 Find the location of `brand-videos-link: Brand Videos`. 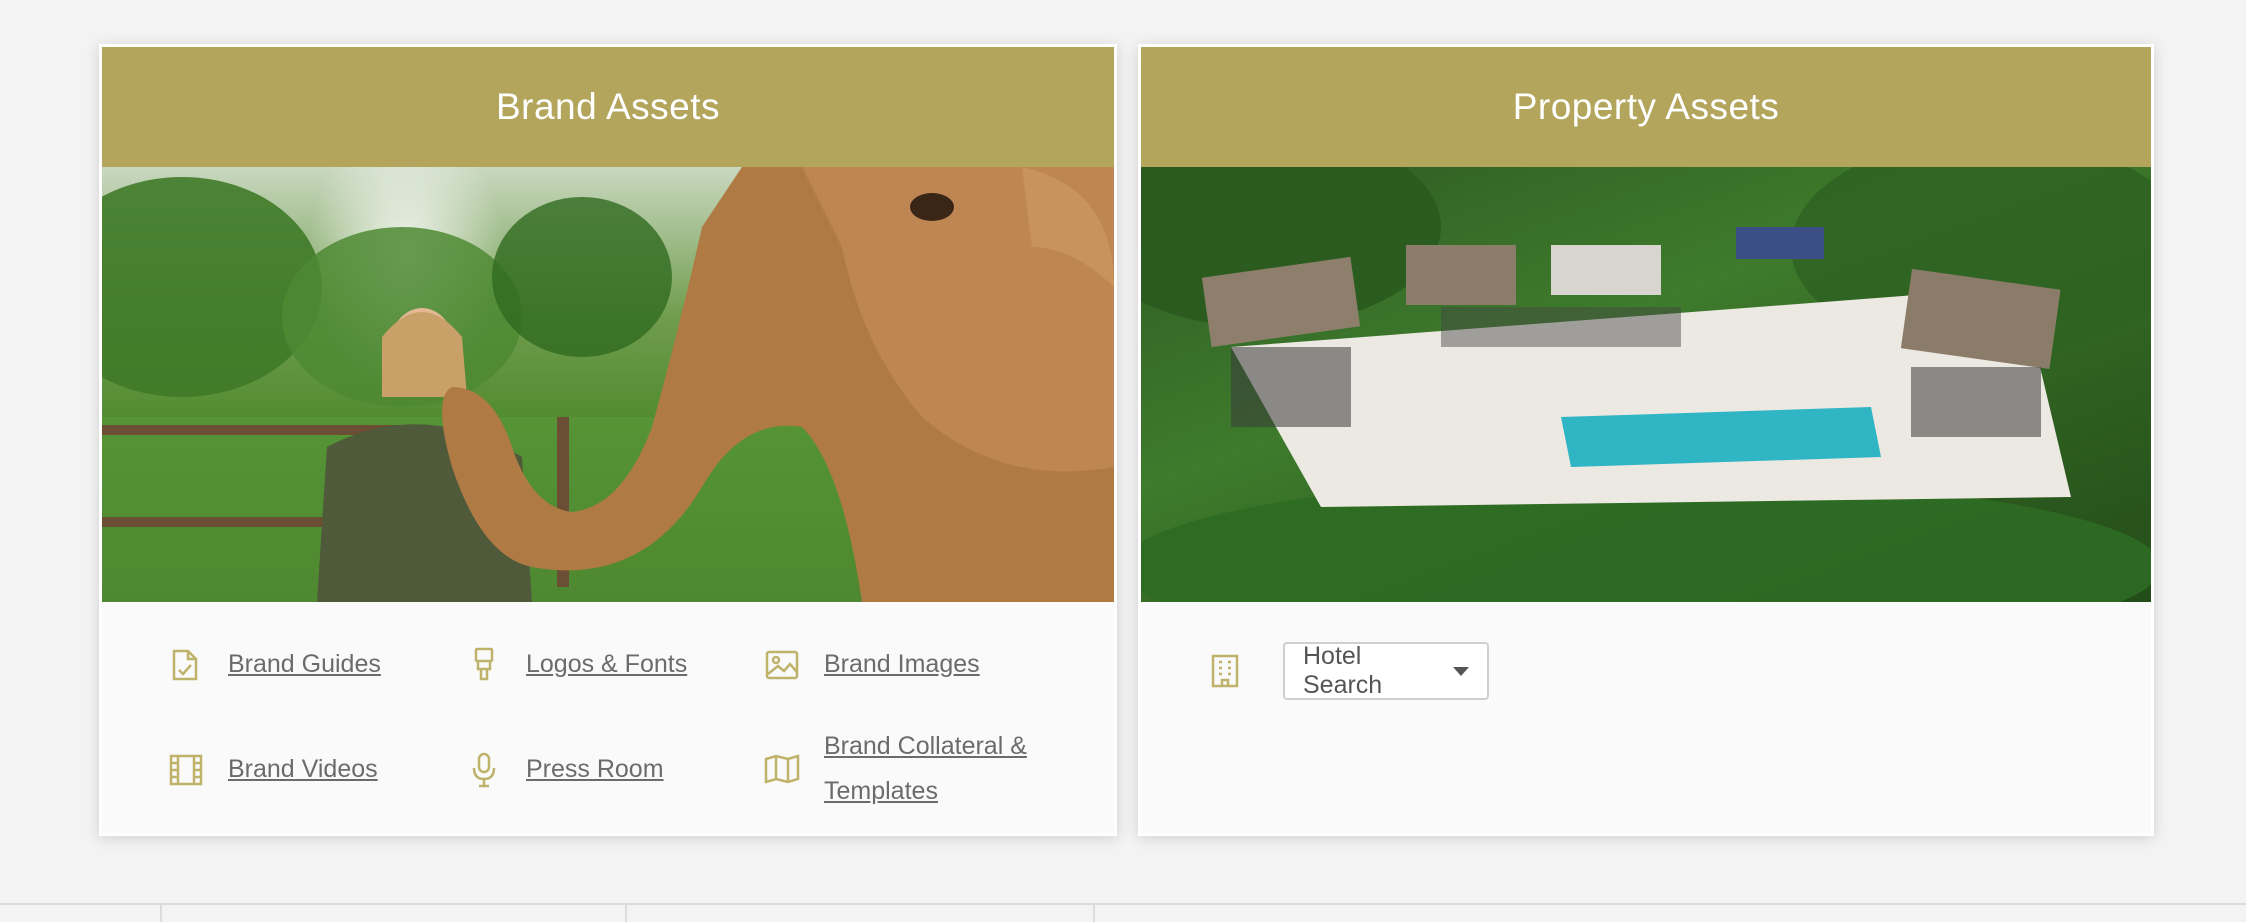

brand-videos-link: Brand Videos is located at coordinates (303, 769).